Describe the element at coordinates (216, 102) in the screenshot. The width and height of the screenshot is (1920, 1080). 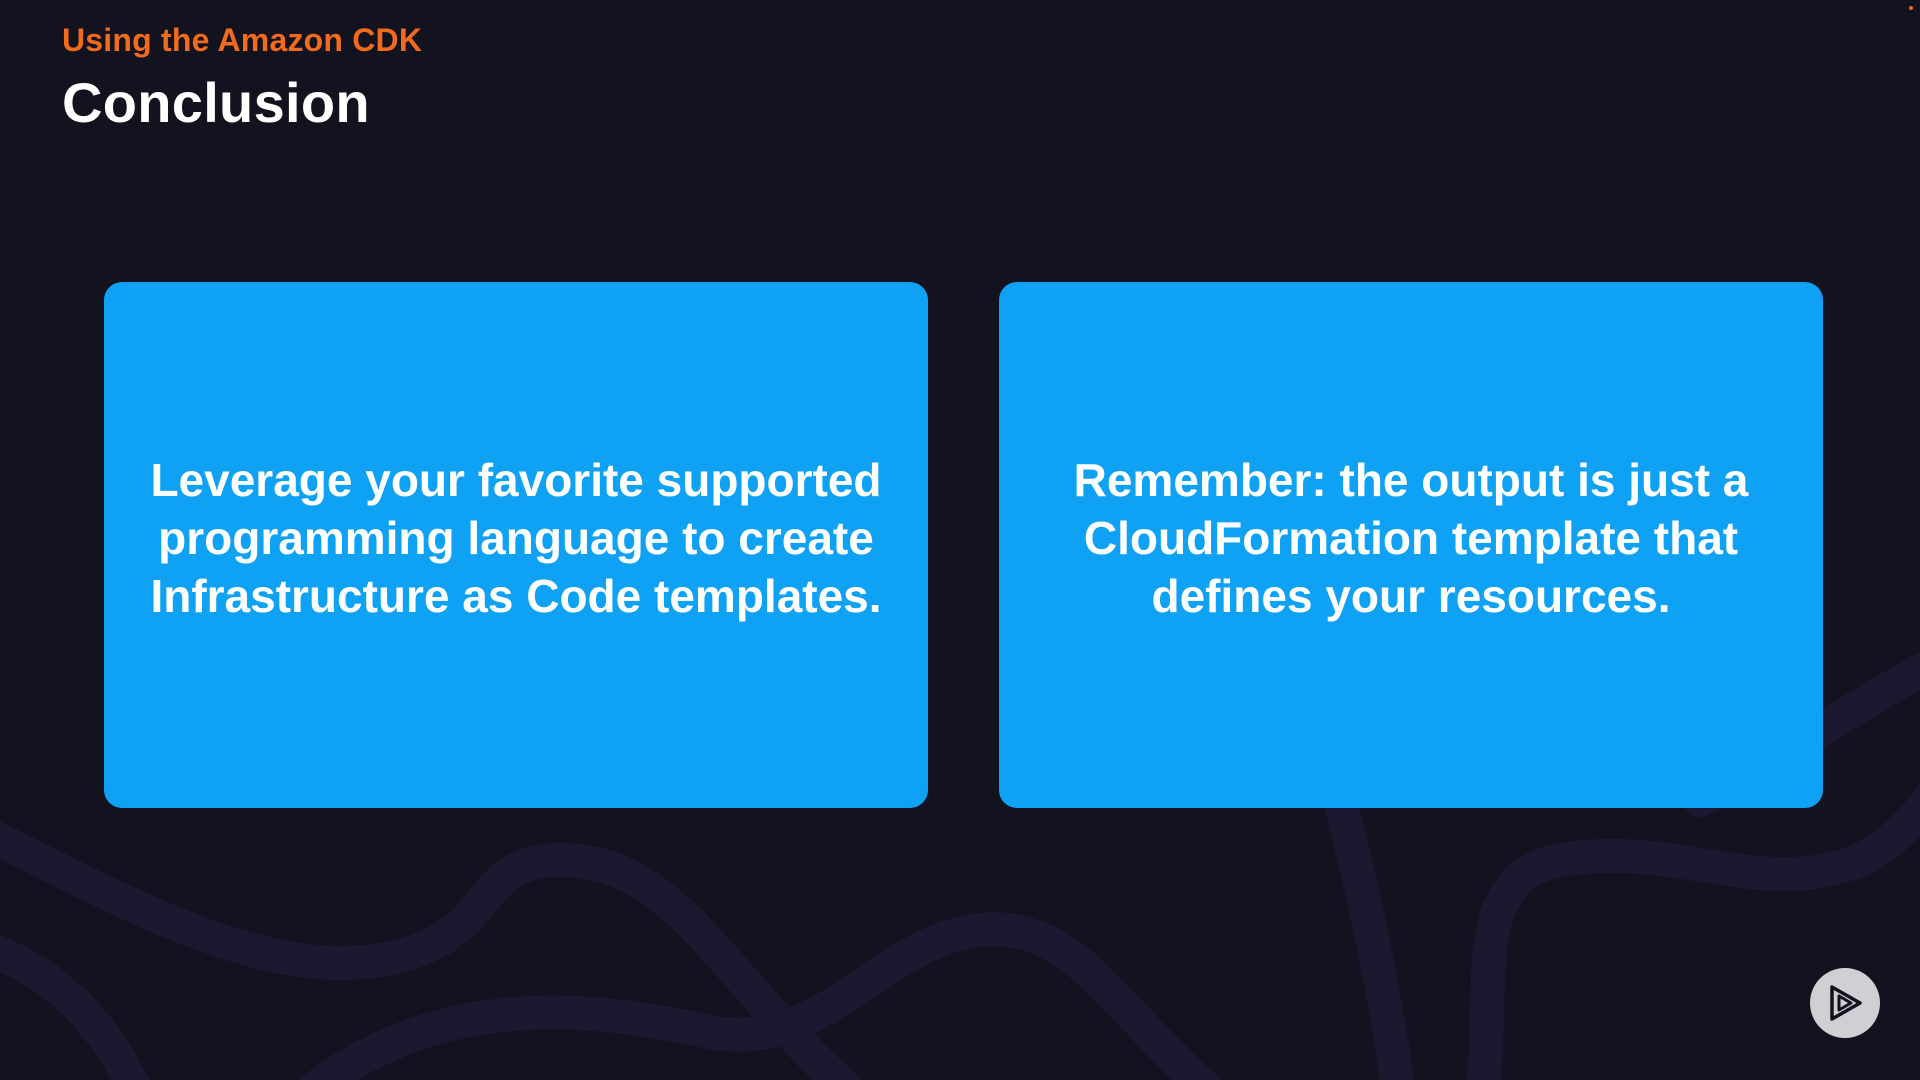
I see `slide-title: Conclusion` at that location.